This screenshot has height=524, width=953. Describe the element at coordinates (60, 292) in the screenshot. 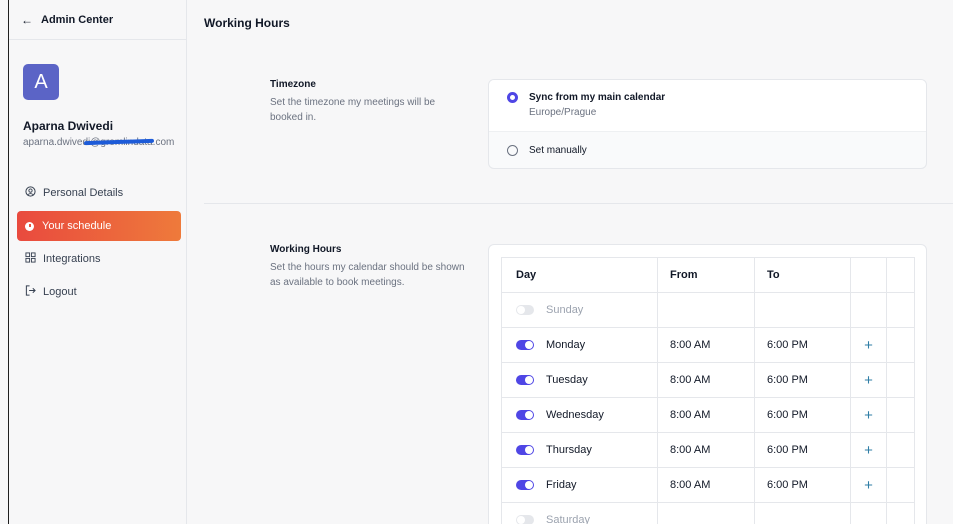

I see `nav-label: Logout` at that location.